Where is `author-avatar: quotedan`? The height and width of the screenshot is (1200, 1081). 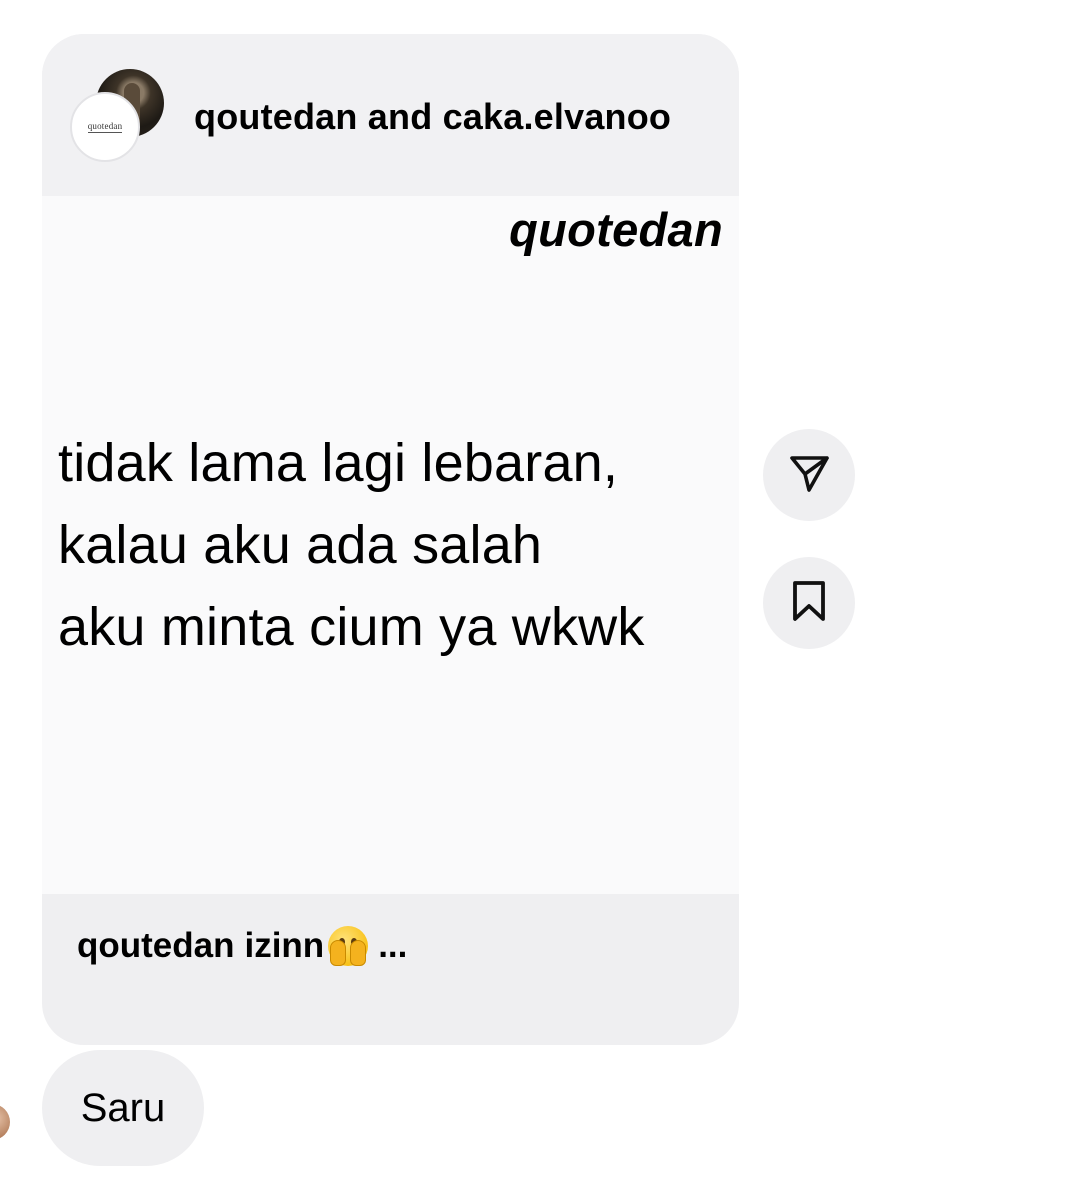
author-avatar: quotedan is located at coordinates (105, 127).